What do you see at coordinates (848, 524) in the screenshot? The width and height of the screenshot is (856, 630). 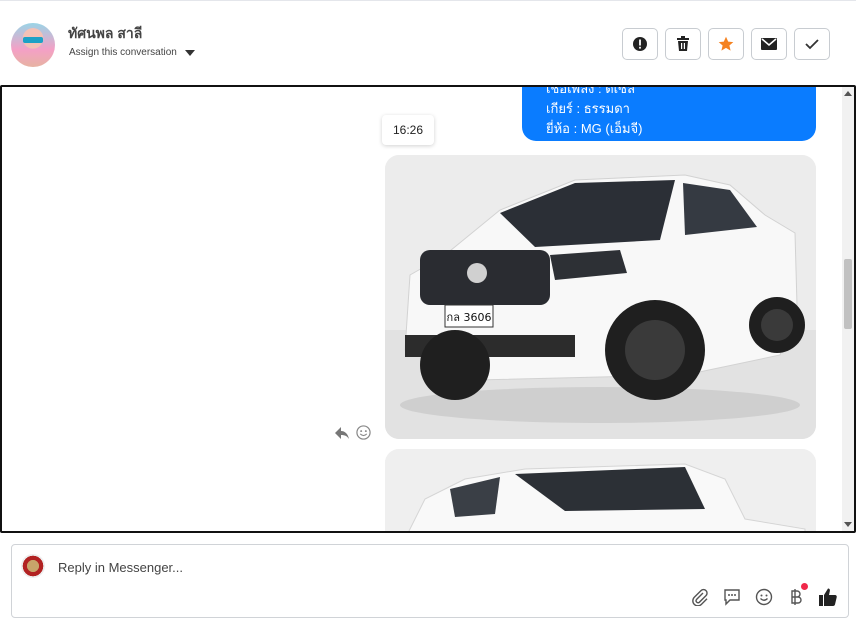 I see `scroll-down-arrow-icon` at bounding box center [848, 524].